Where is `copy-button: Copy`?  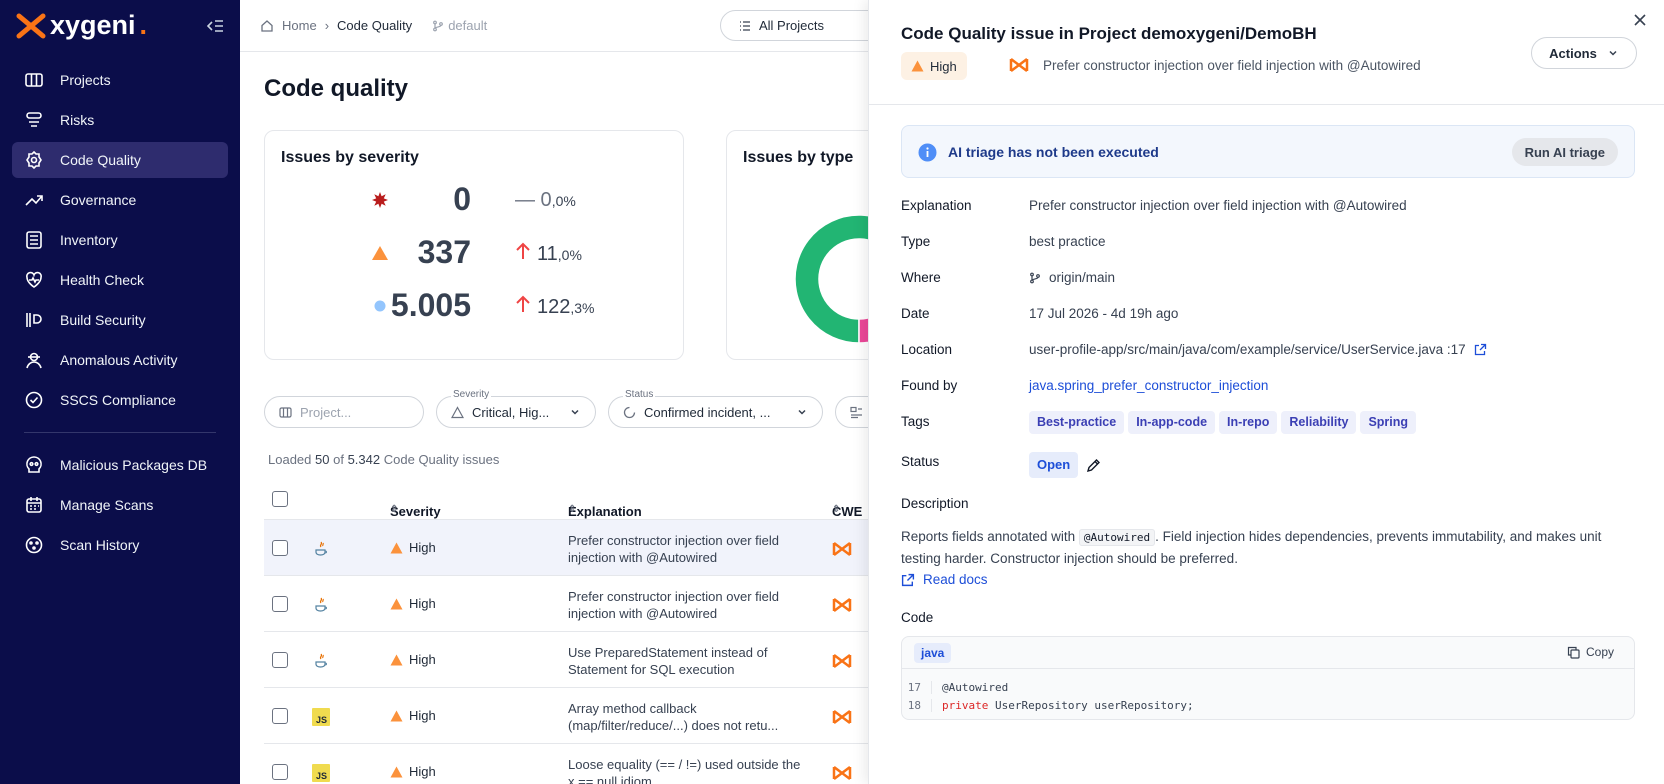
copy-button: Copy is located at coordinates (1590, 652).